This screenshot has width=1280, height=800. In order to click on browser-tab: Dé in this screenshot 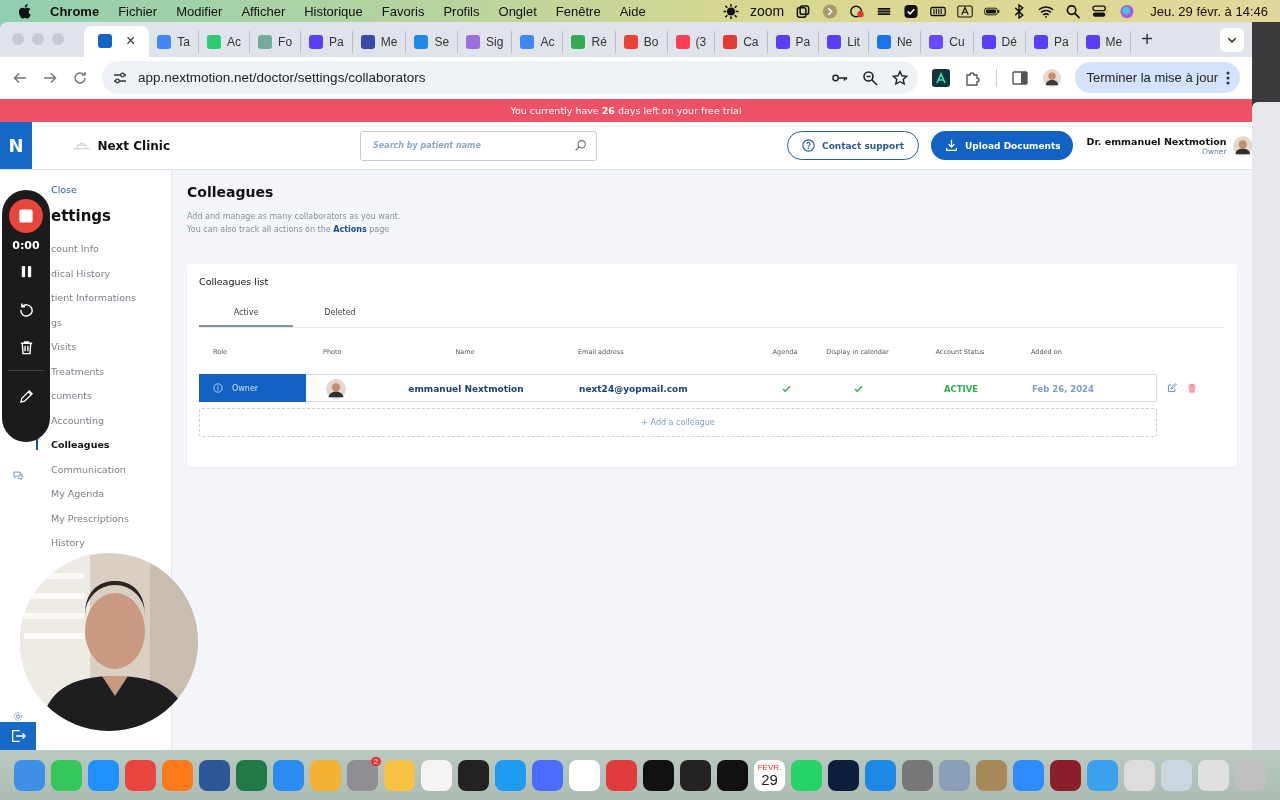, I will do `click(999, 41)`.